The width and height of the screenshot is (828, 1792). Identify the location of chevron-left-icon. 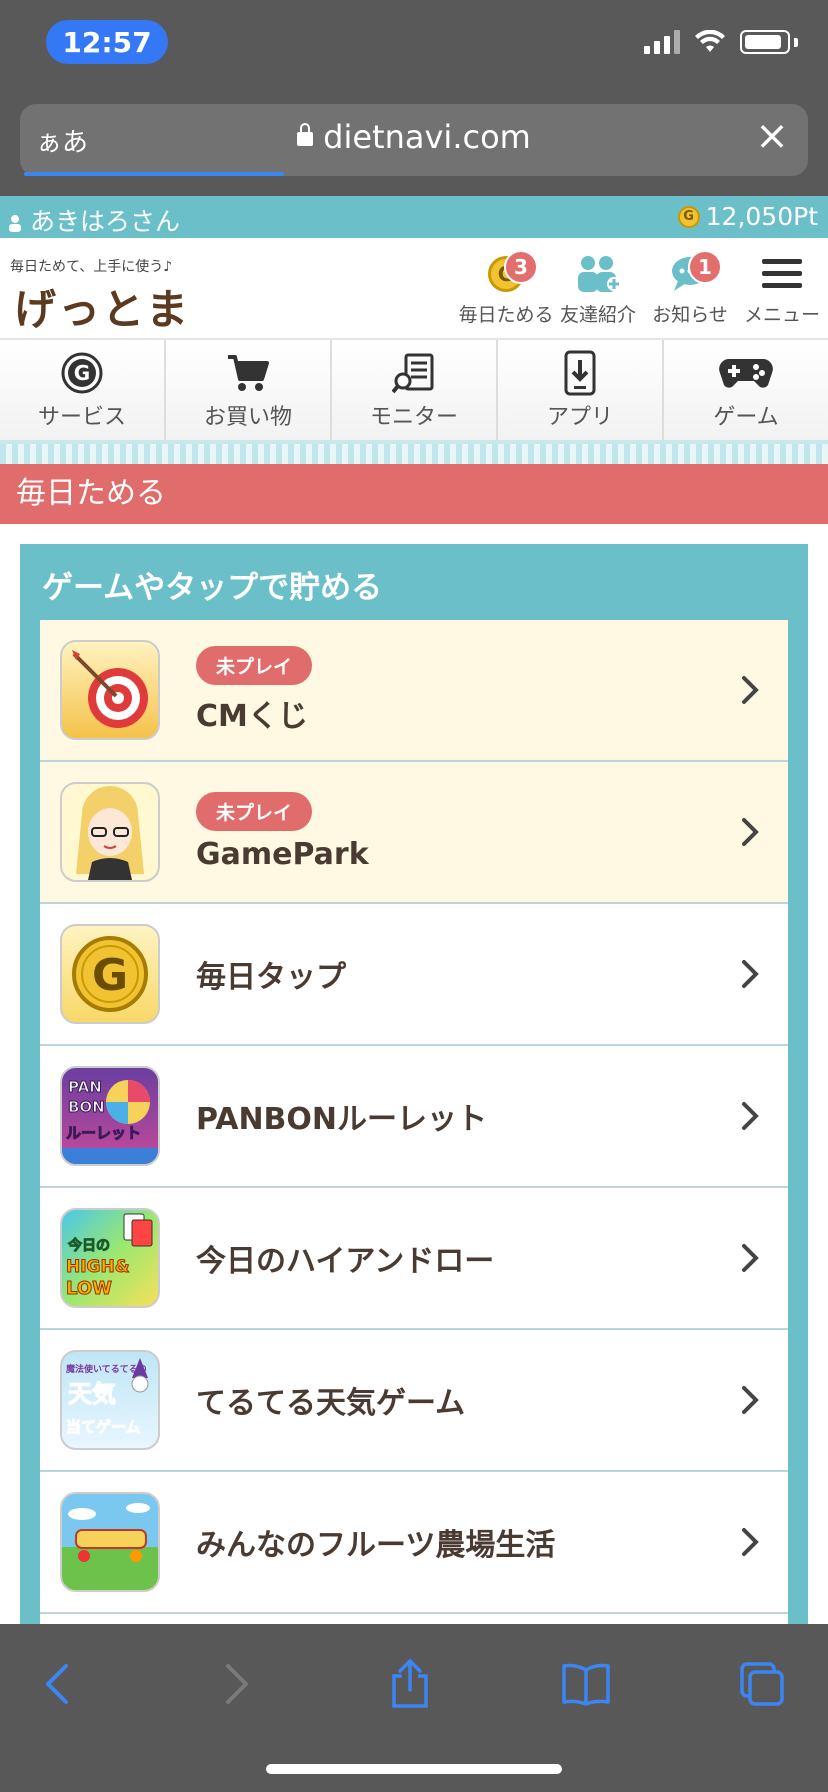
(57, 1684).